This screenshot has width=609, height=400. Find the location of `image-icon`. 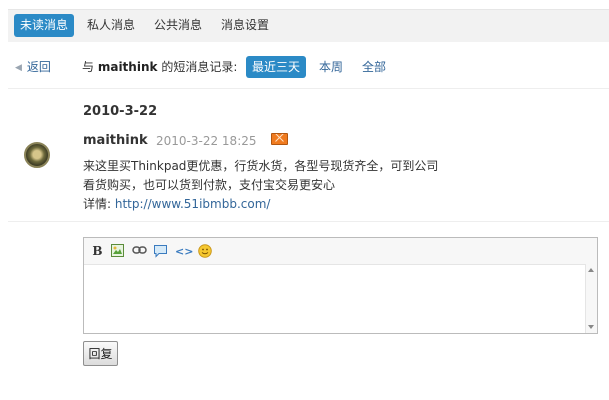

image-icon is located at coordinates (117, 251).